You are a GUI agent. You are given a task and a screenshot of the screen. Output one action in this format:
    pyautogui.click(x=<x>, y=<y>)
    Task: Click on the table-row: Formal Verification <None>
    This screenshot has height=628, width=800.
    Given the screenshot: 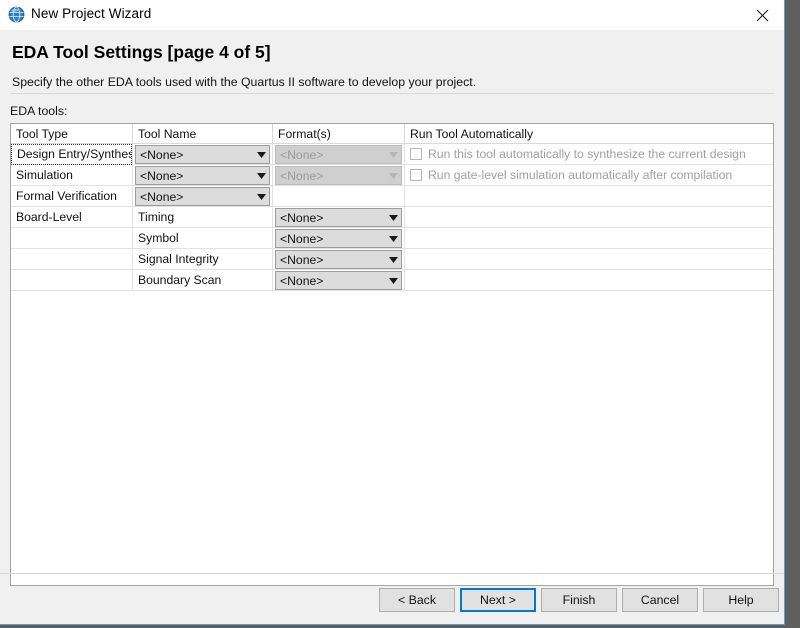 What is the action you would take?
    pyautogui.click(x=392, y=196)
    